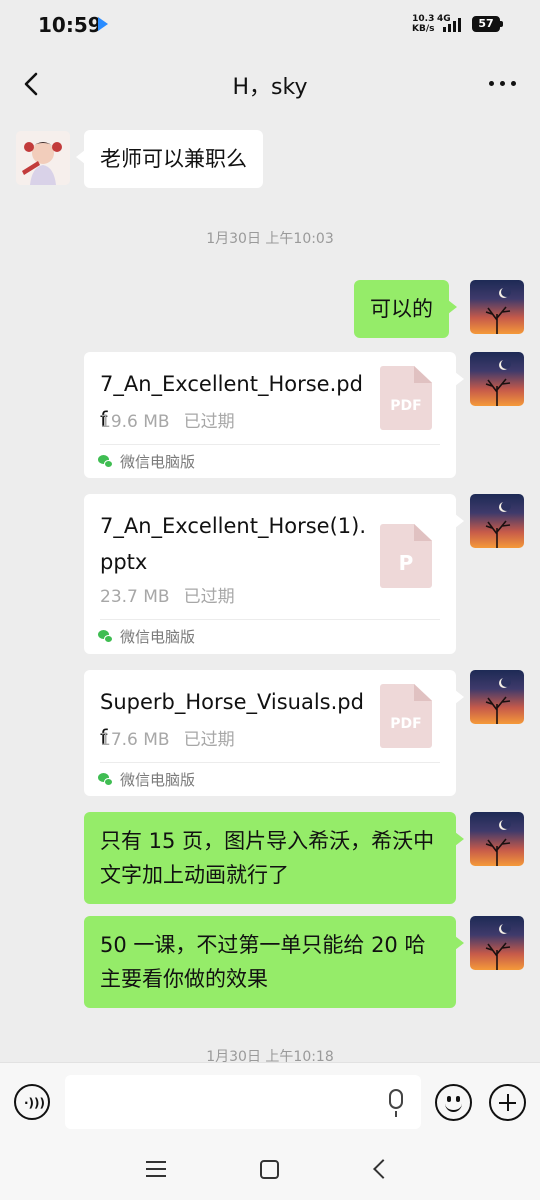 This screenshot has width=540, height=1200. What do you see at coordinates (135, 740) in the screenshot?
I see `file-size: 17.6 MB` at bounding box center [135, 740].